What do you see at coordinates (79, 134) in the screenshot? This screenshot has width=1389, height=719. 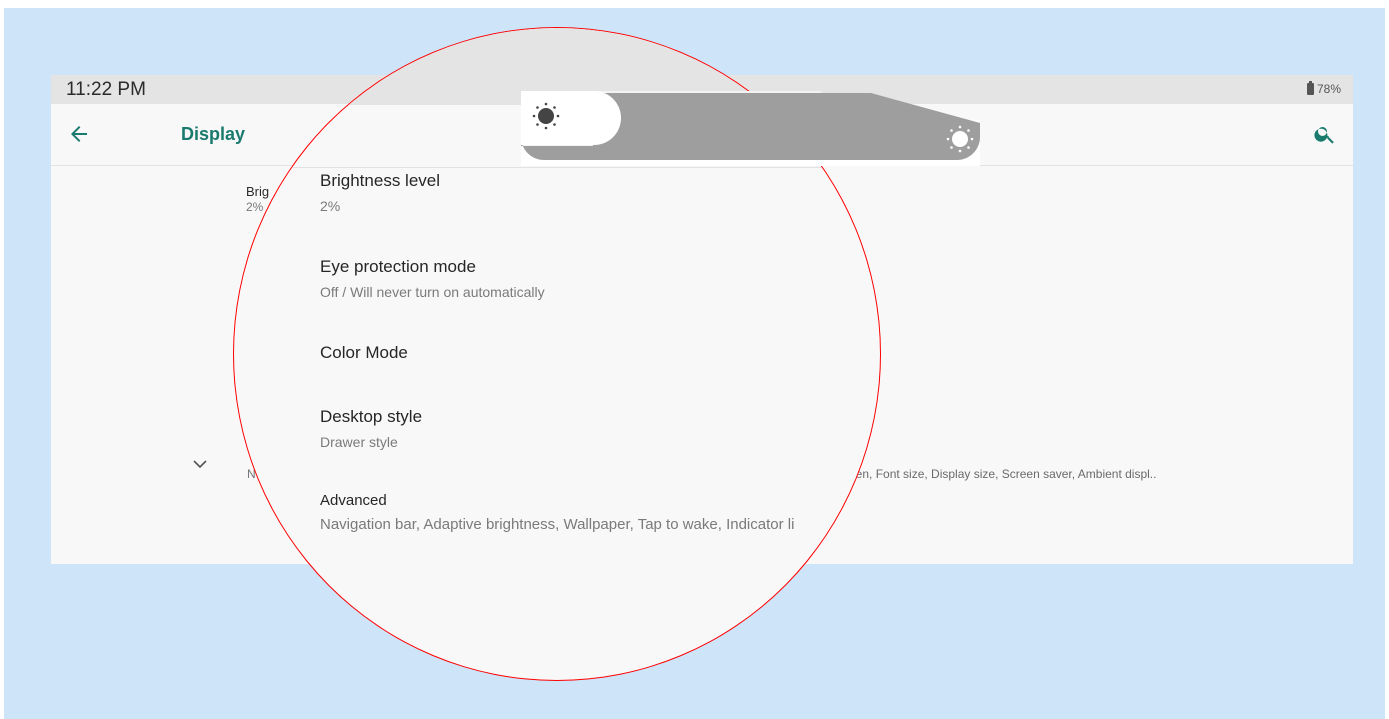 I see `arrow-back-icon` at bounding box center [79, 134].